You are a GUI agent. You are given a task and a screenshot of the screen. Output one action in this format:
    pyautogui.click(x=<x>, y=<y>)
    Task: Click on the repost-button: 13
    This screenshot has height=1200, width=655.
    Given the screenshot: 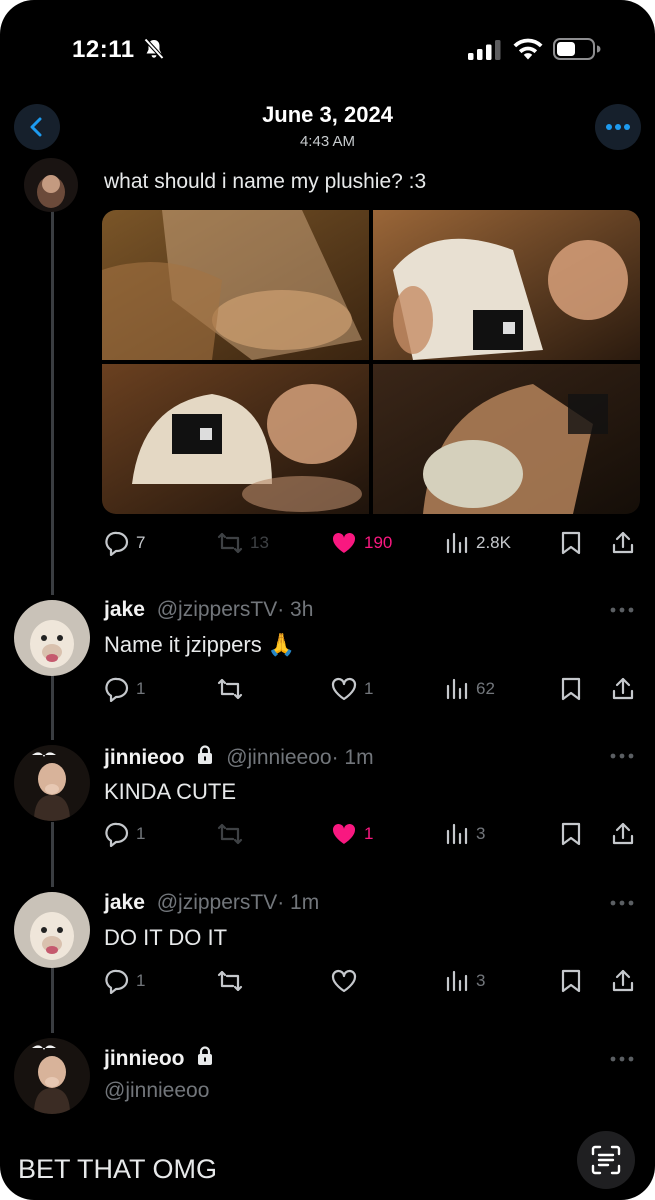 What is the action you would take?
    pyautogui.click(x=242, y=543)
    